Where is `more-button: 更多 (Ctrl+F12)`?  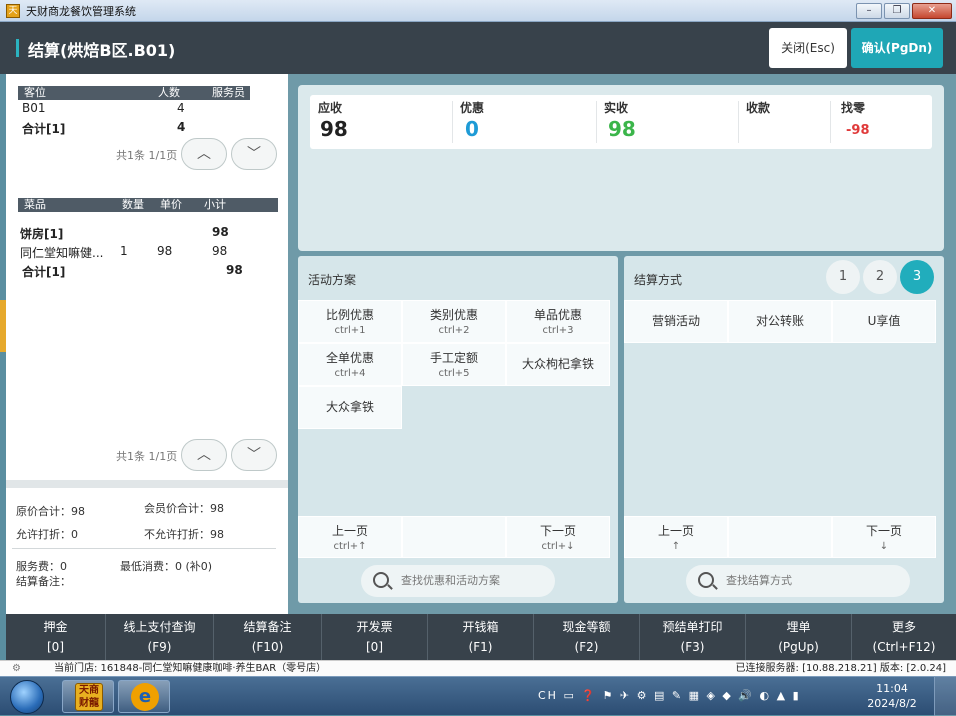 more-button: 更多 (Ctrl+F12) is located at coordinates (904, 637).